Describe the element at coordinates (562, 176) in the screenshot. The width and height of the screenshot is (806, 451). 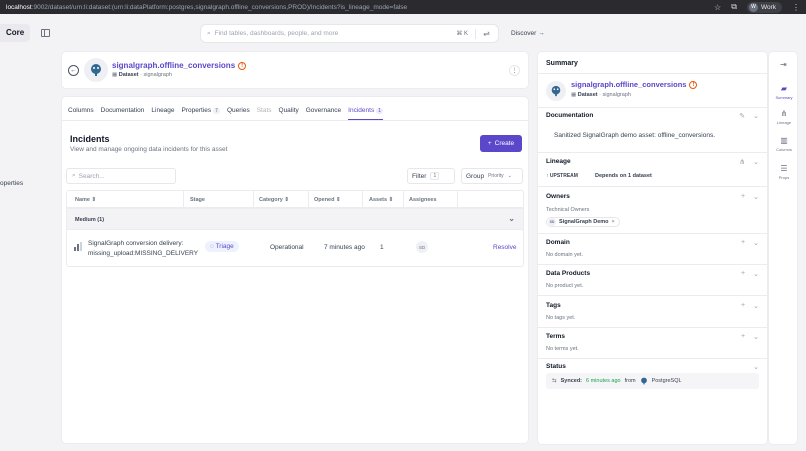
I see `lineage-upstream: ↑ UPSTREAM` at that location.